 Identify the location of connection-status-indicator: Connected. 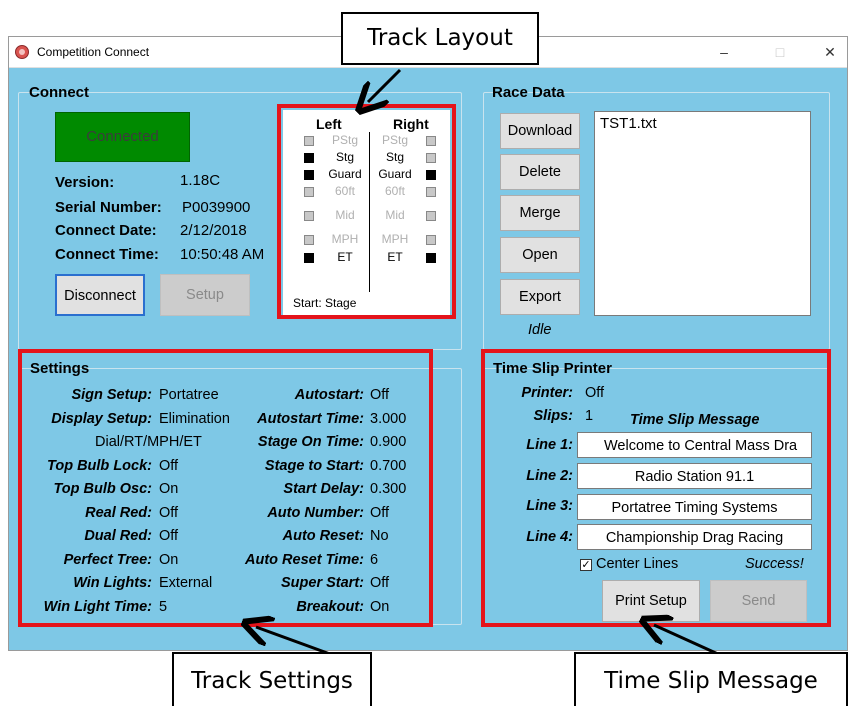
(122, 137).